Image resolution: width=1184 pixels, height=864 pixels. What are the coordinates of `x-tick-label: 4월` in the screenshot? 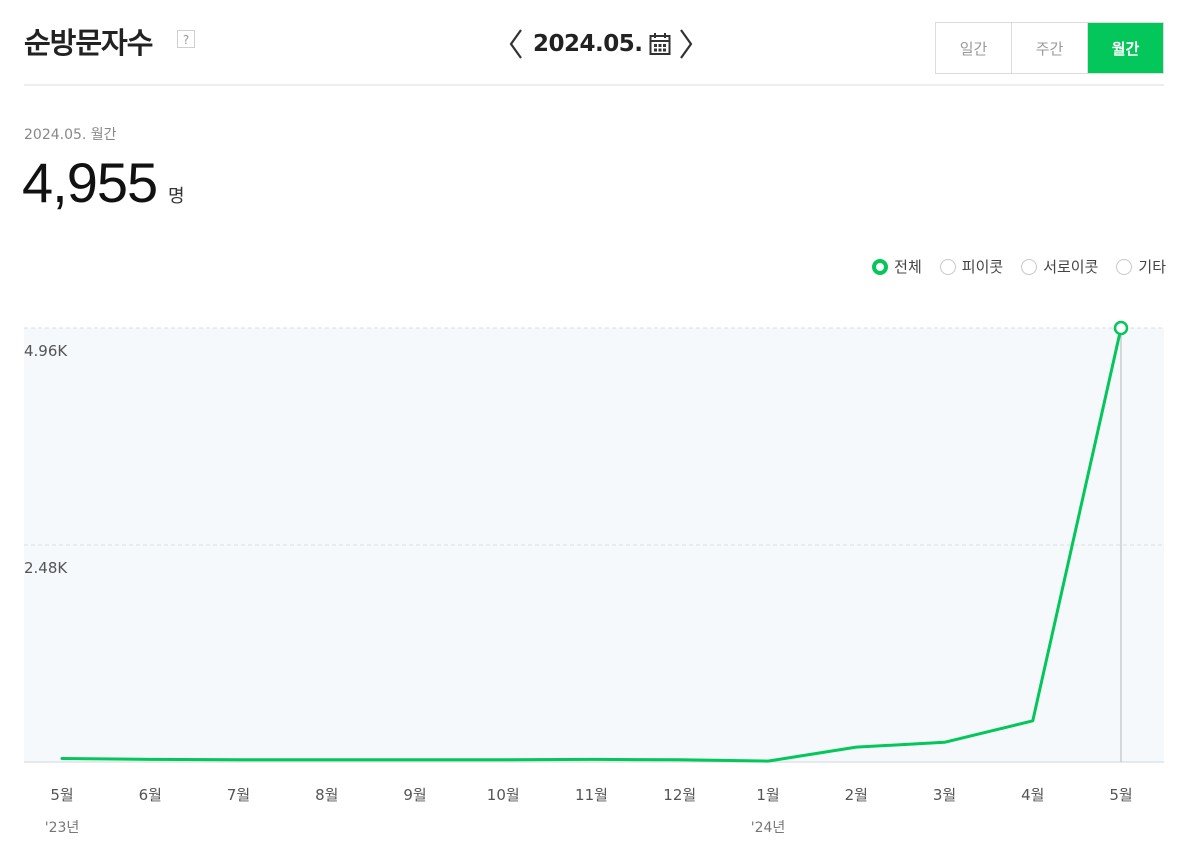 It's located at (1032, 795).